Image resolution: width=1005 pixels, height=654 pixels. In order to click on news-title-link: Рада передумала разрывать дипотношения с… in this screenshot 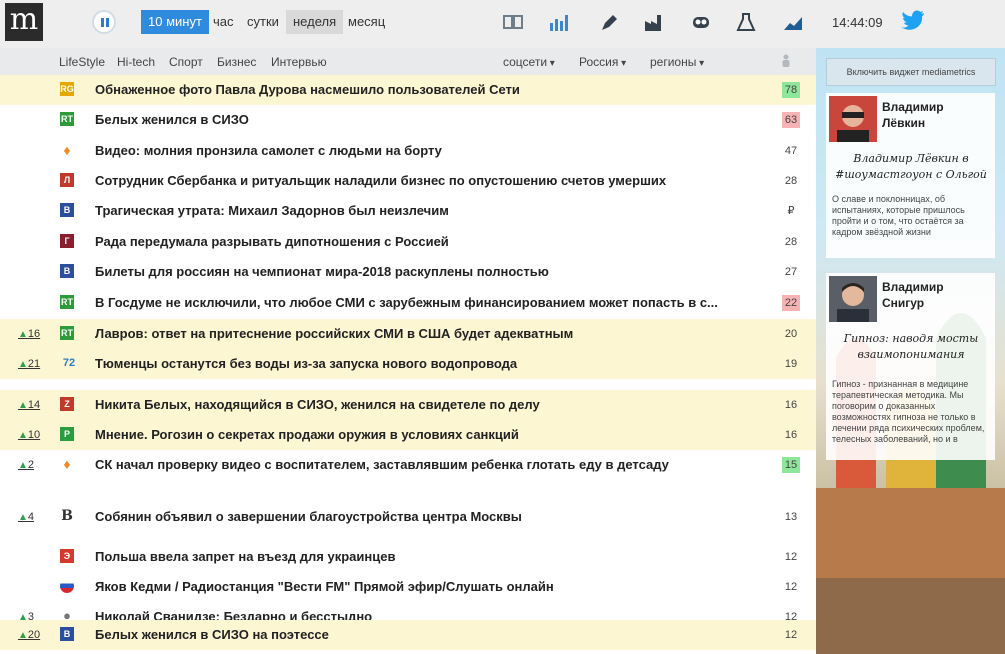, I will do `click(410, 241)`.